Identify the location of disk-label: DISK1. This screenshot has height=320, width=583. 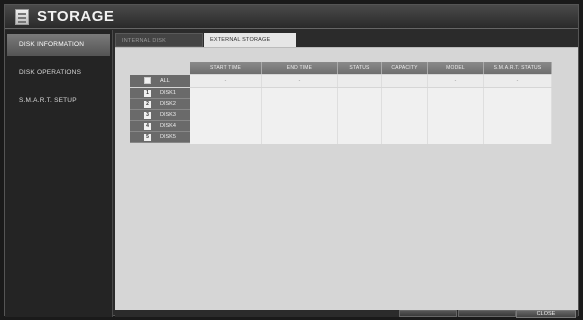
(168, 93).